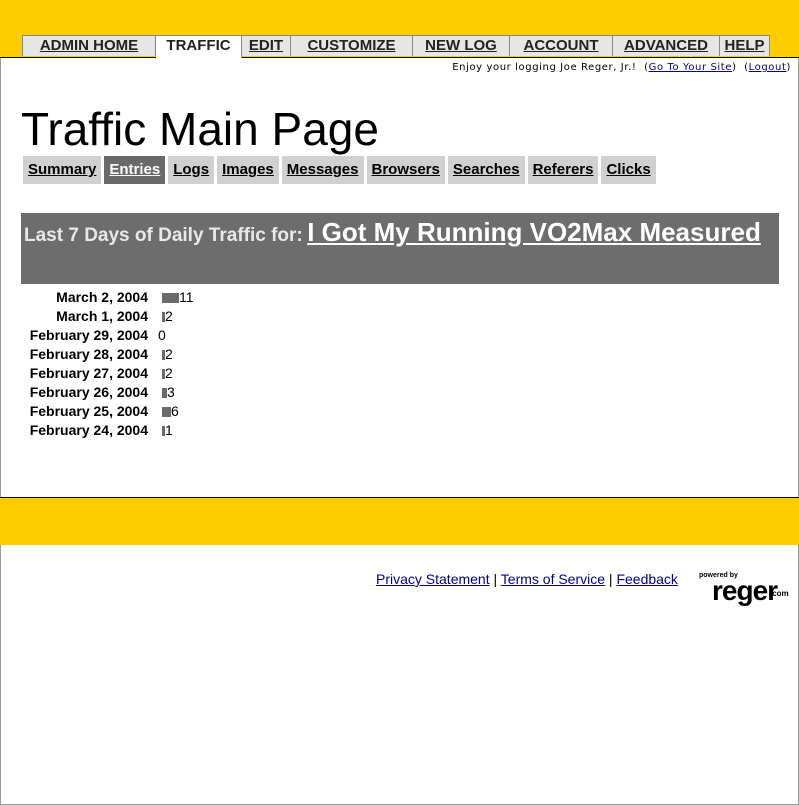 The width and height of the screenshot is (799, 805). What do you see at coordinates (563, 170) in the screenshot?
I see `subtab-referers: Referers` at bounding box center [563, 170].